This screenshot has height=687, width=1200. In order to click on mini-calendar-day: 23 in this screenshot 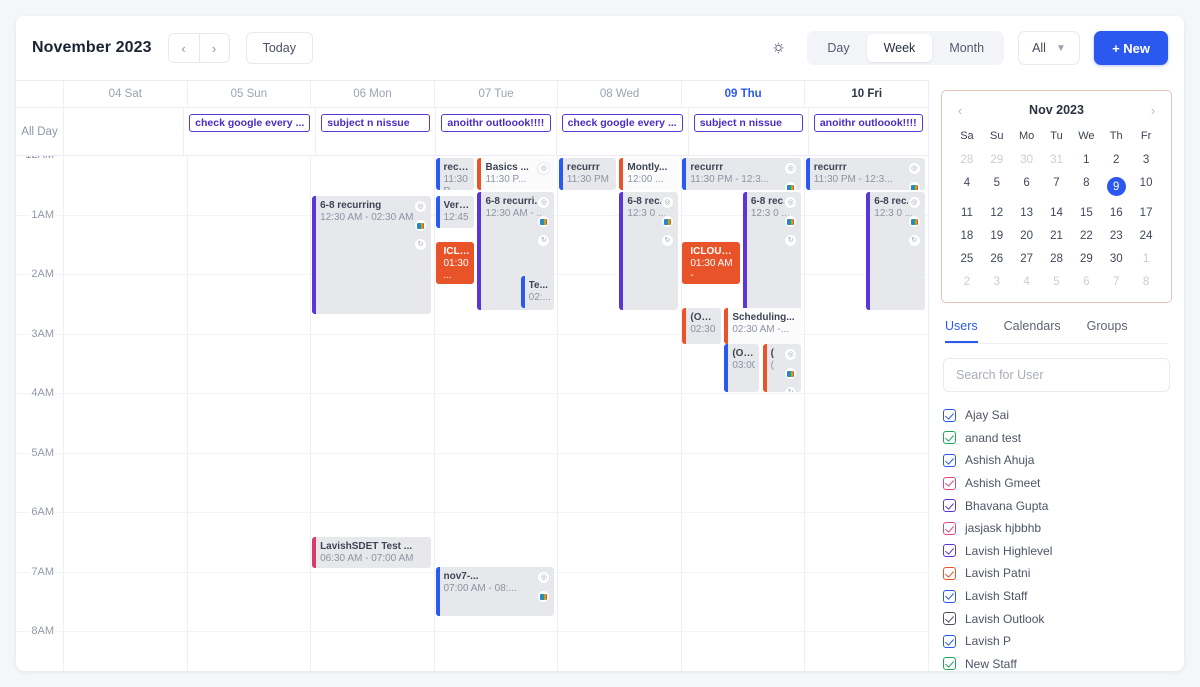, I will do `click(1116, 236)`.